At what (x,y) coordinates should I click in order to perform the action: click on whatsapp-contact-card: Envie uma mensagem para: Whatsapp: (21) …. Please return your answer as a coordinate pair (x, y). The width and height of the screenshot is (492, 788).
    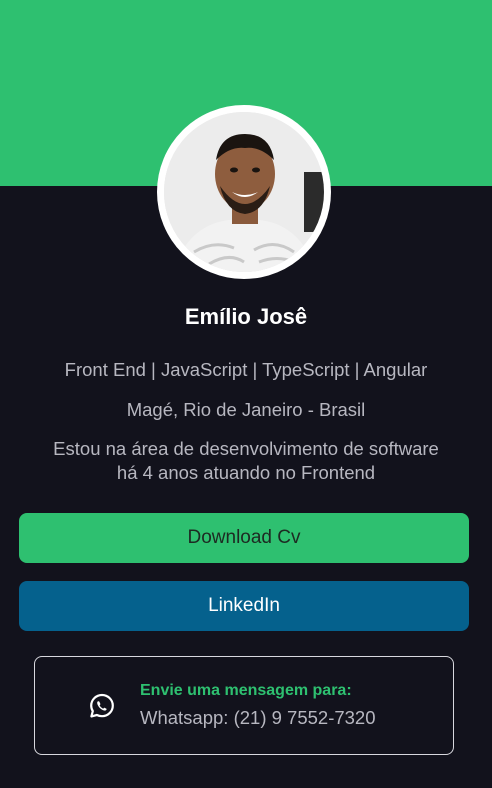
    Looking at the image, I should click on (244, 705).